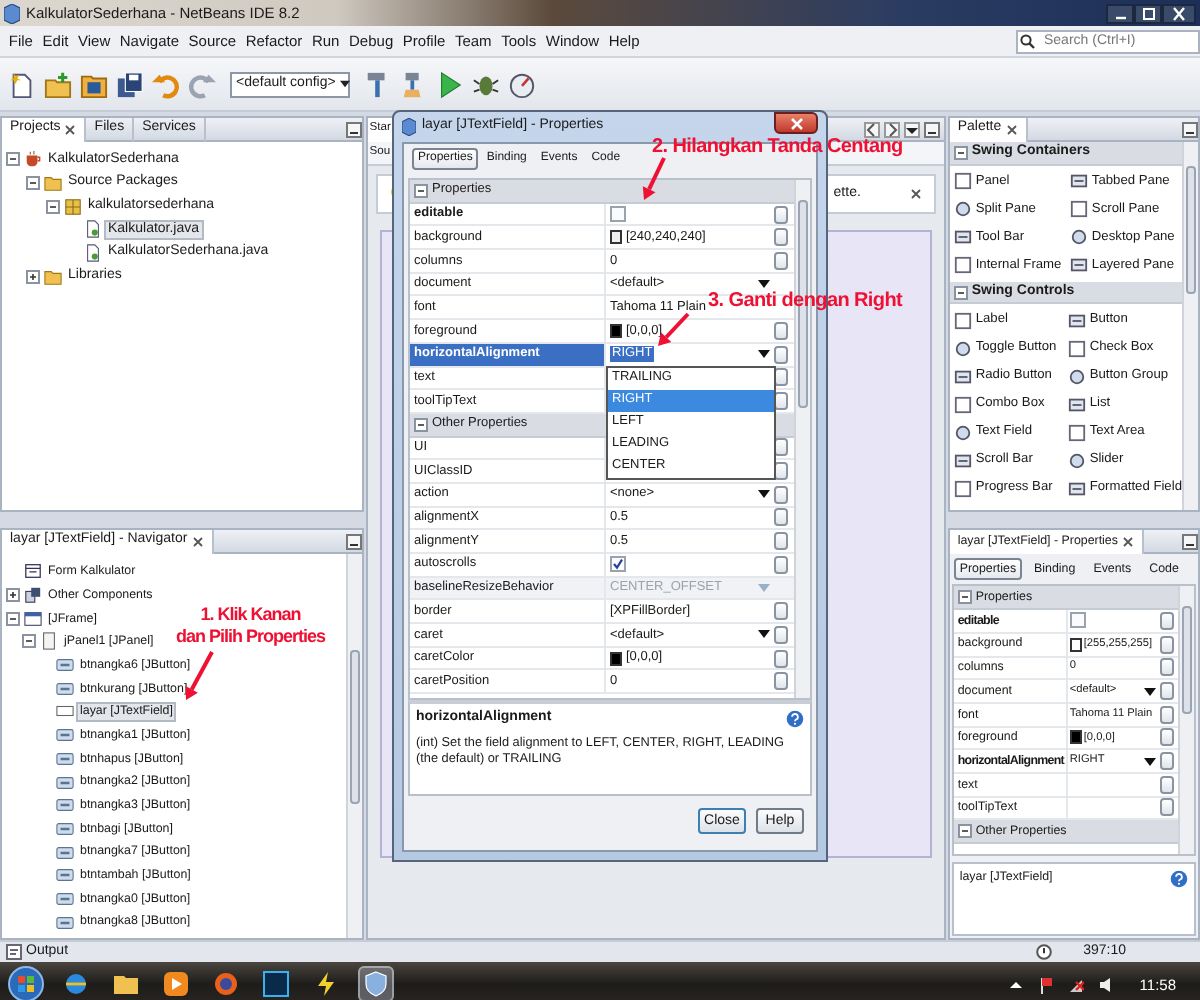  What do you see at coordinates (49, 641) in the screenshot?
I see `panel-icon` at bounding box center [49, 641].